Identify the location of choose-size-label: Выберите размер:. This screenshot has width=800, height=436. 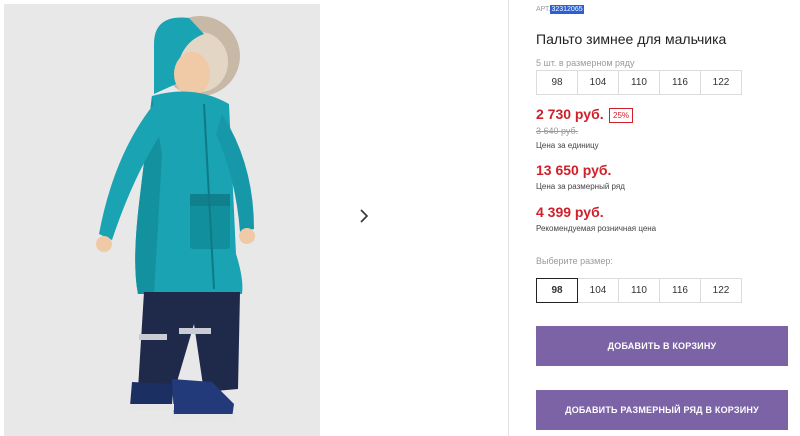
(574, 261).